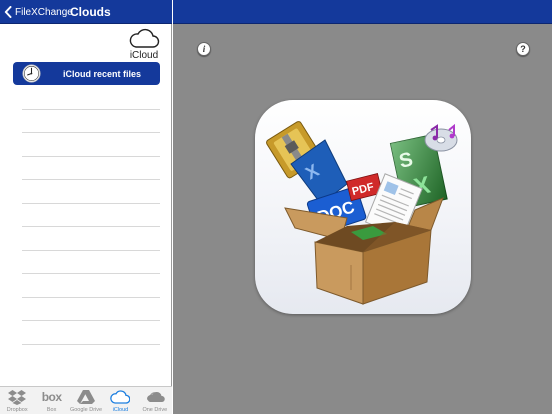 This screenshot has width=552, height=414. What do you see at coordinates (51, 410) in the screenshot?
I see `tab-label: Box` at bounding box center [51, 410].